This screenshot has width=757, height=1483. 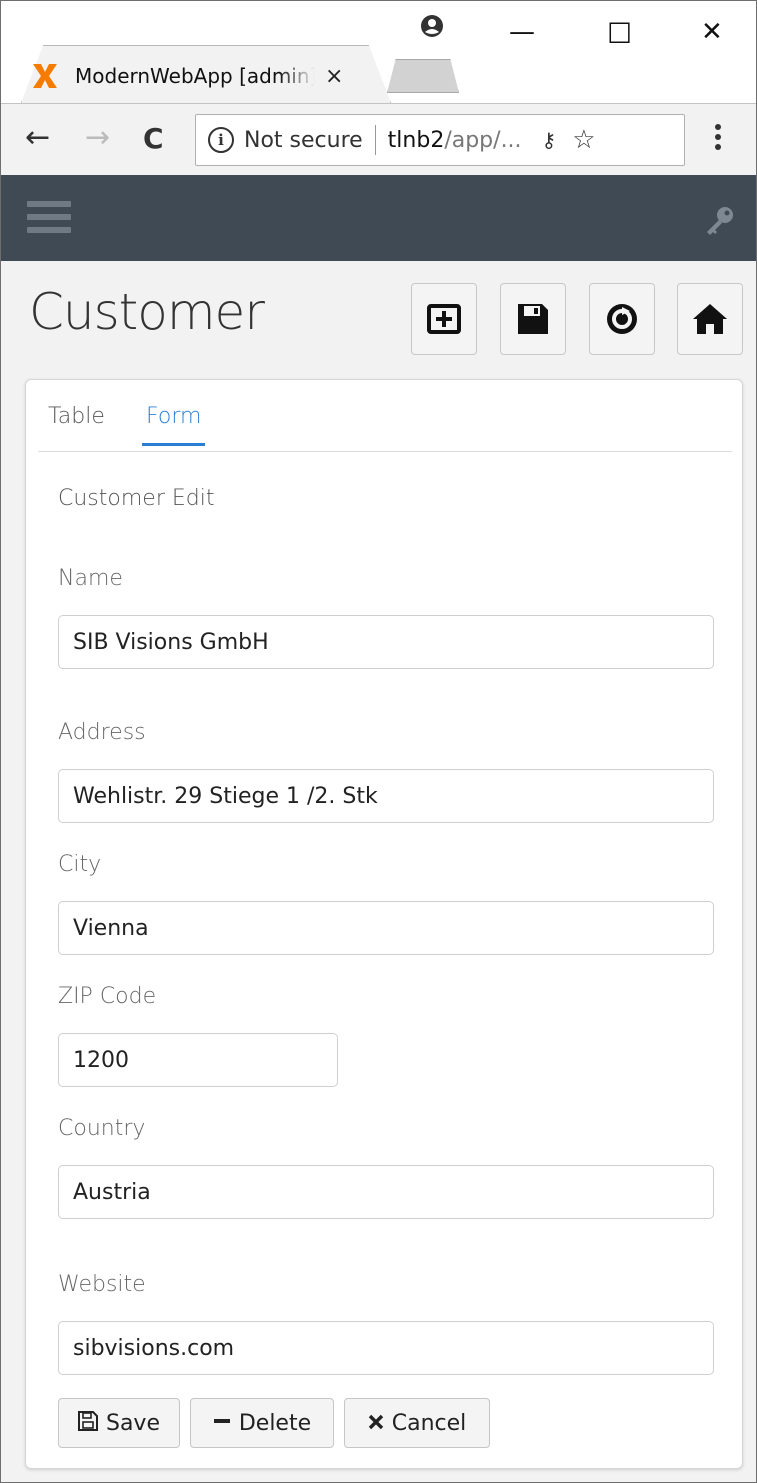 I want to click on window-close-button: ✕, so click(x=712, y=32).